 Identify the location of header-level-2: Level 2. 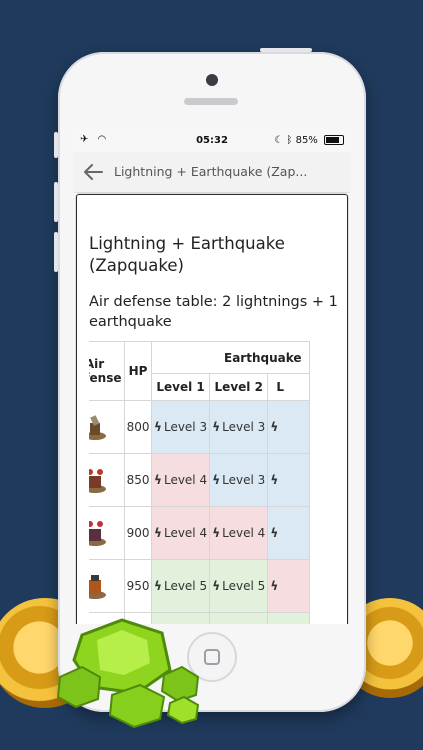
(239, 387).